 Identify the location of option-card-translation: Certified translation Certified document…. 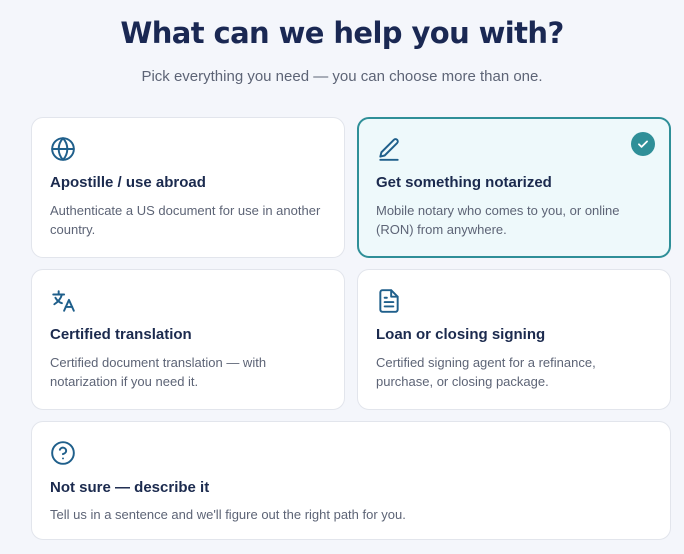
(188, 339).